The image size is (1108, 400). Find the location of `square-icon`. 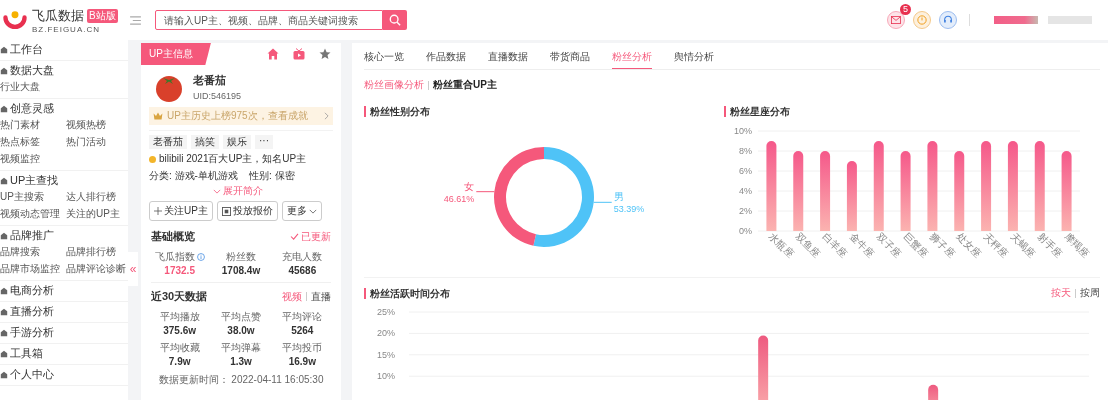

square-icon is located at coordinates (226, 211).